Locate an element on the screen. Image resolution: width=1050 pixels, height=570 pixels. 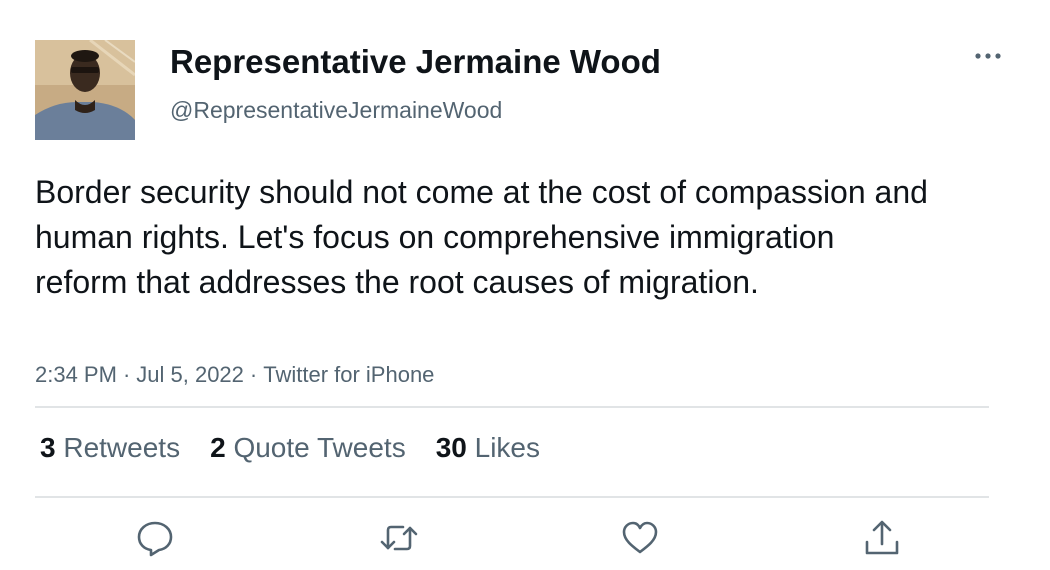
quote-tweets-count: 2 is located at coordinates (218, 447).